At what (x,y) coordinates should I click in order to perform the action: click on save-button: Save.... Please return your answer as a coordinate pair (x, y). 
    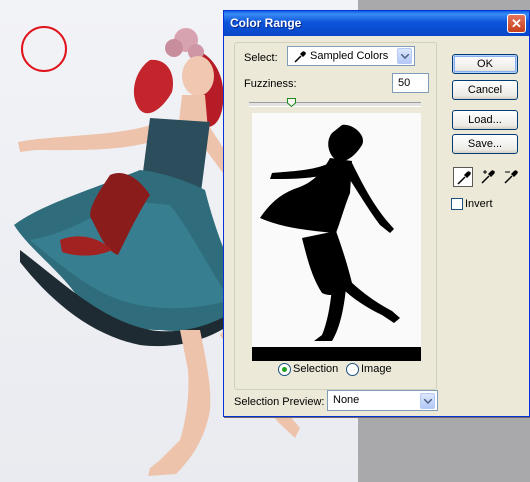
    Looking at the image, I should click on (485, 144).